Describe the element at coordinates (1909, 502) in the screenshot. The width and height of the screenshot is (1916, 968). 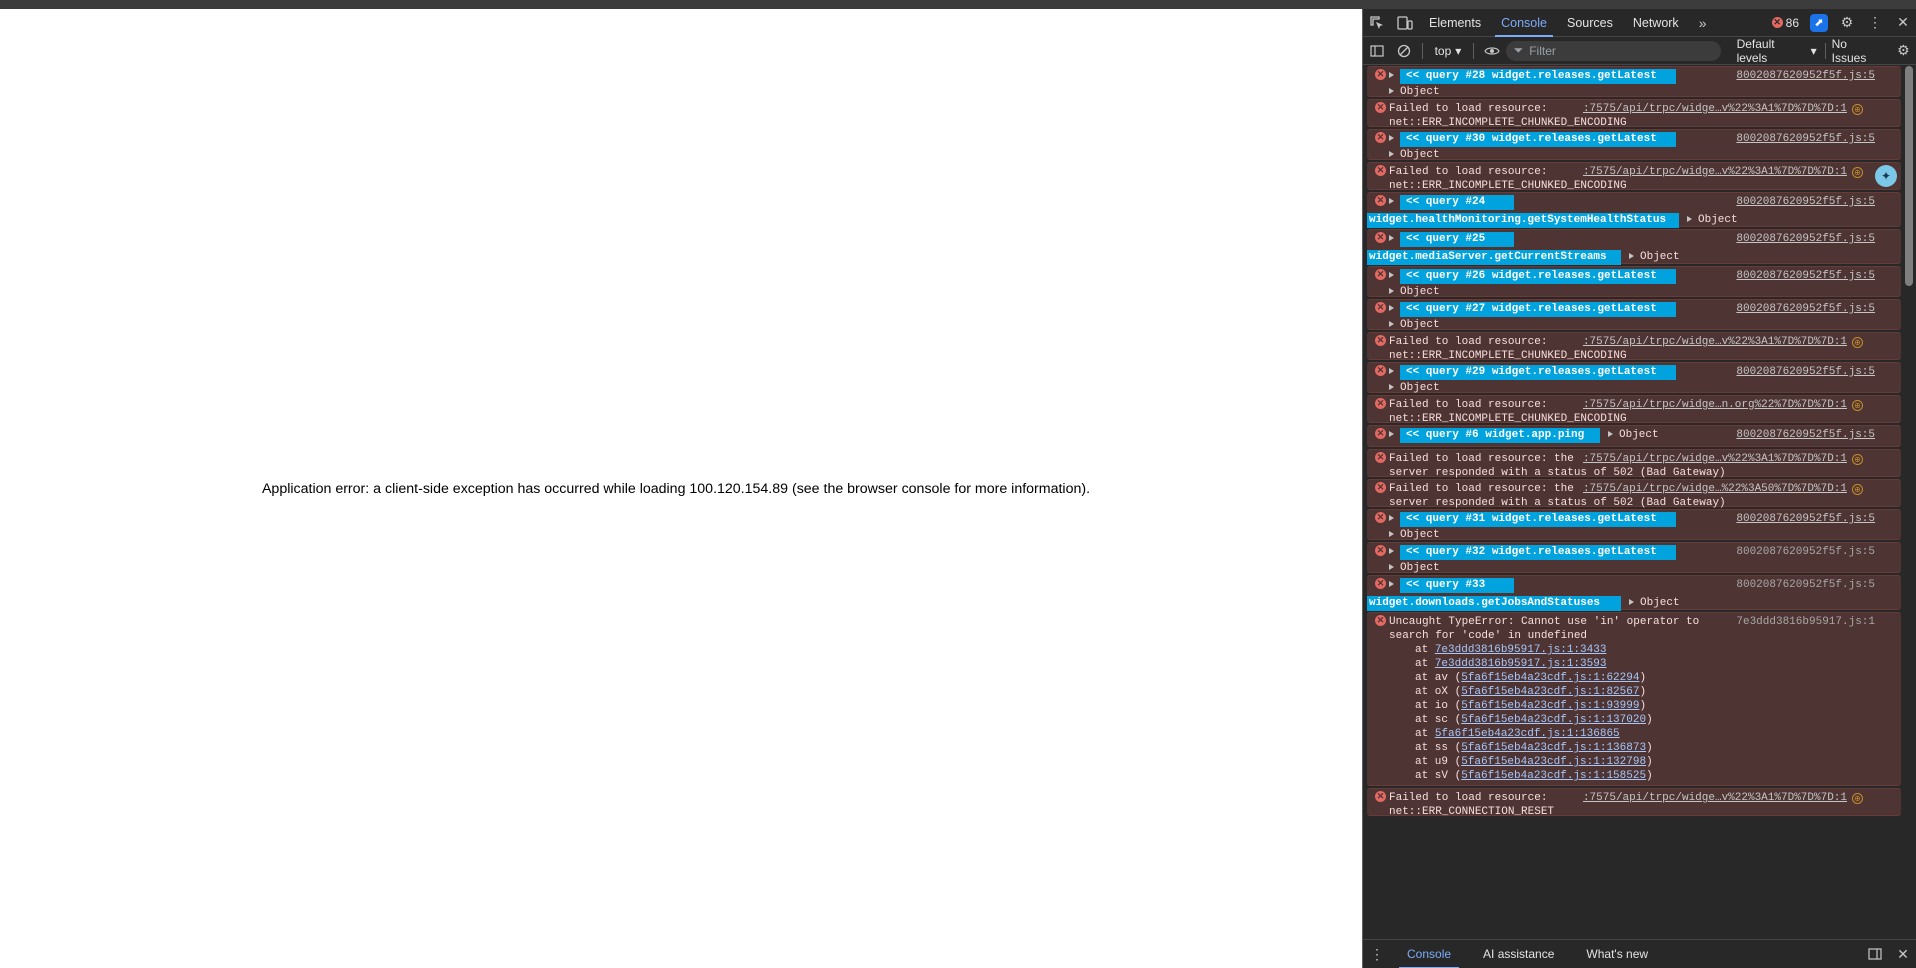
I see `console-scrollbar` at that location.